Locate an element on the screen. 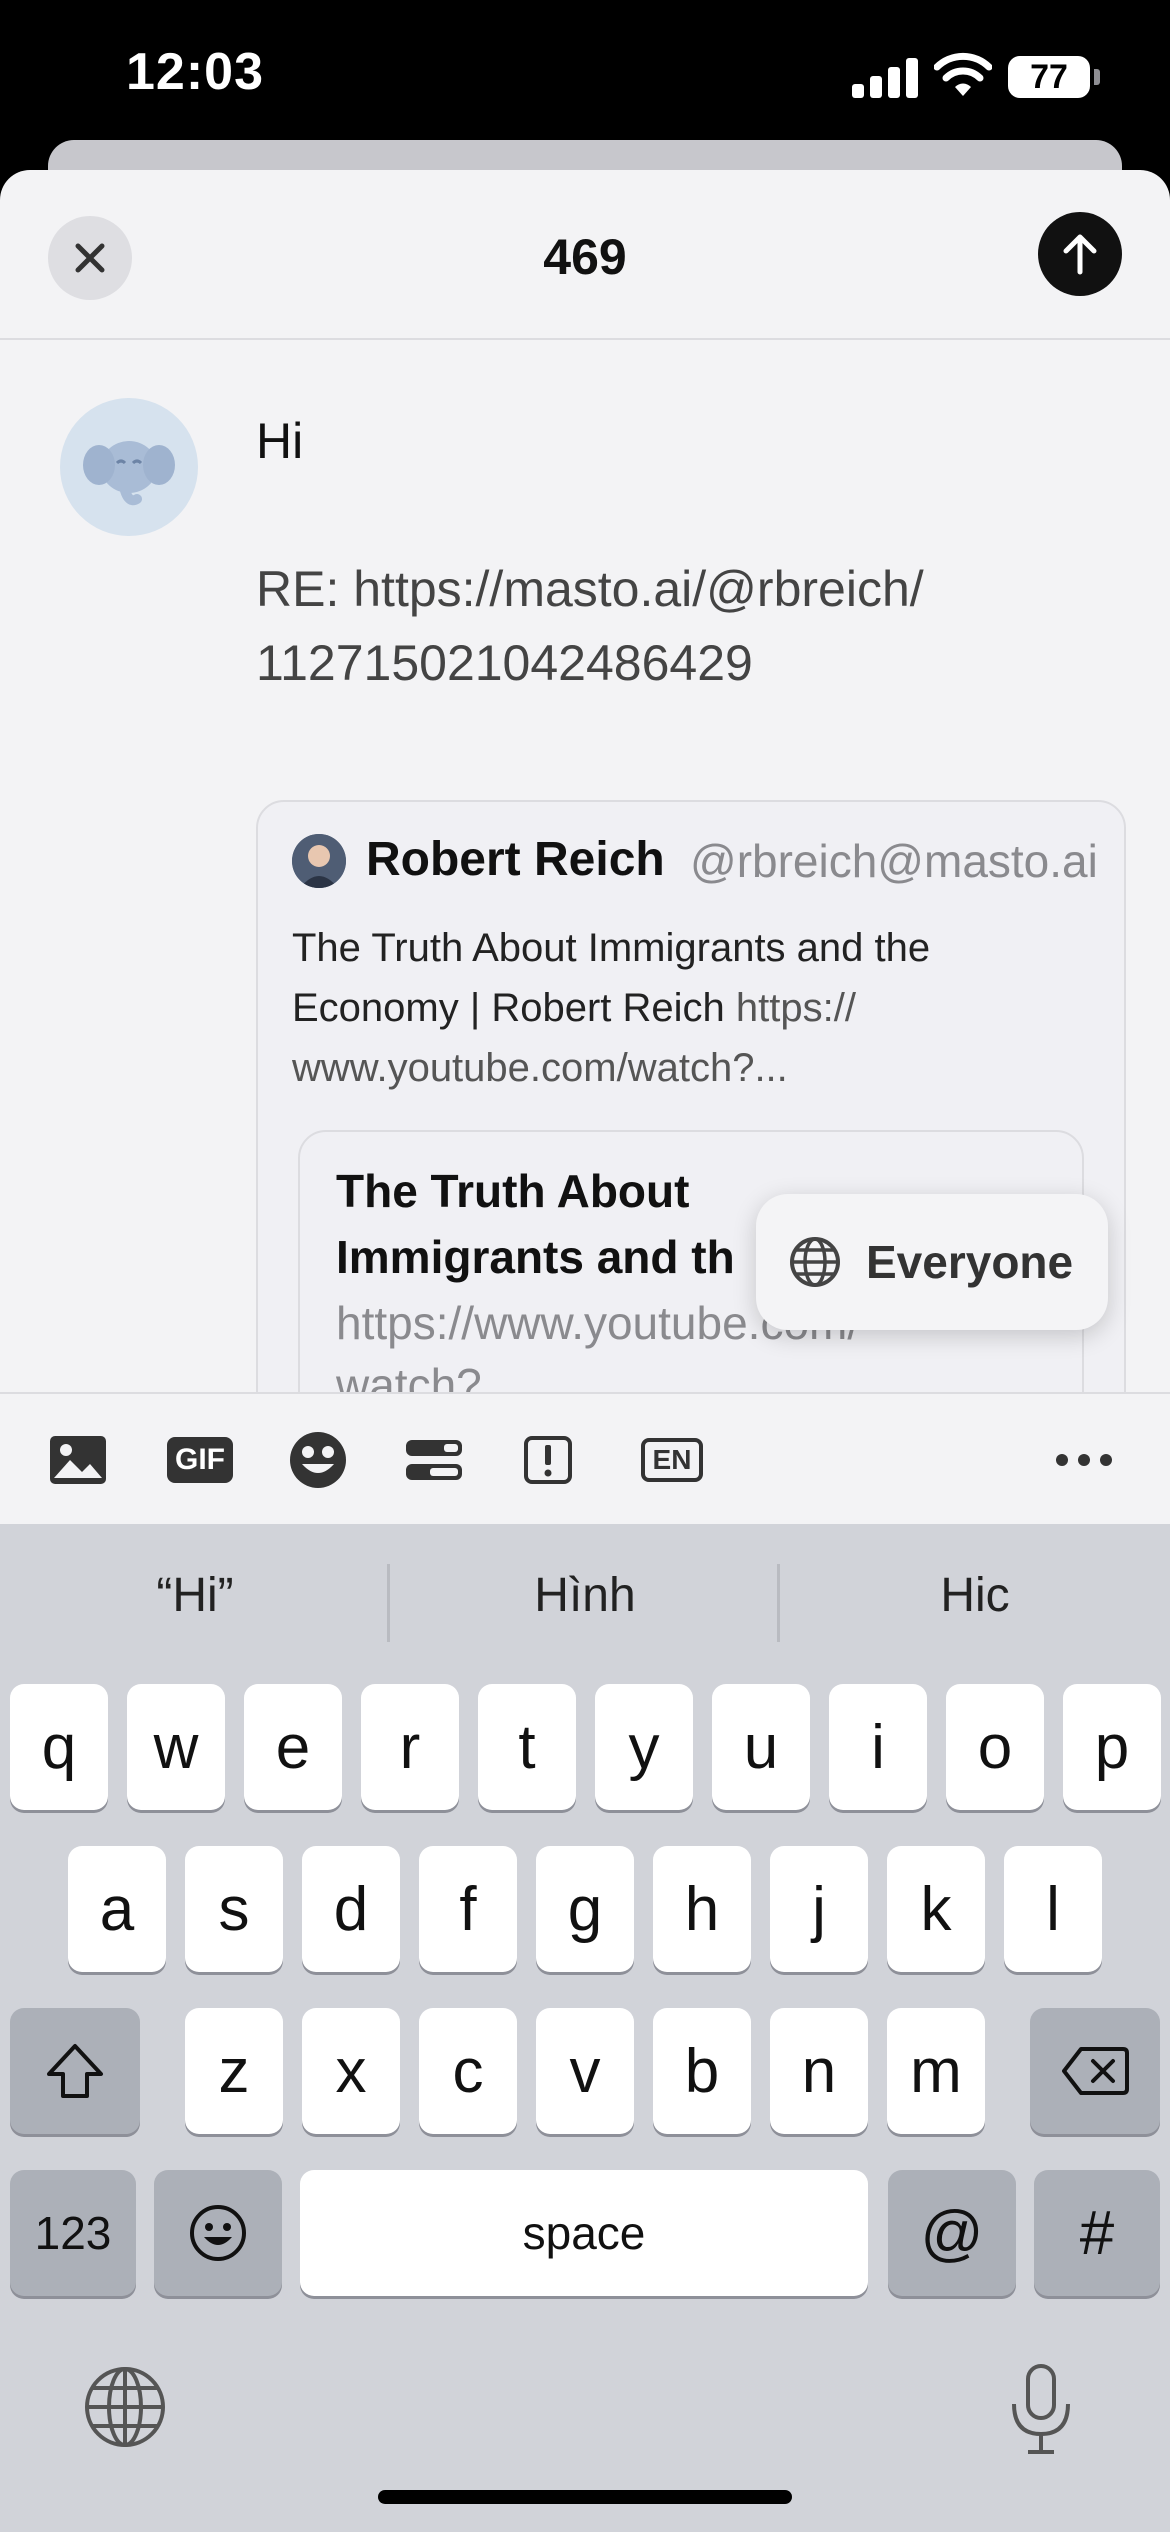 The height and width of the screenshot is (2532, 1170). key-o: o is located at coordinates (995, 1747).